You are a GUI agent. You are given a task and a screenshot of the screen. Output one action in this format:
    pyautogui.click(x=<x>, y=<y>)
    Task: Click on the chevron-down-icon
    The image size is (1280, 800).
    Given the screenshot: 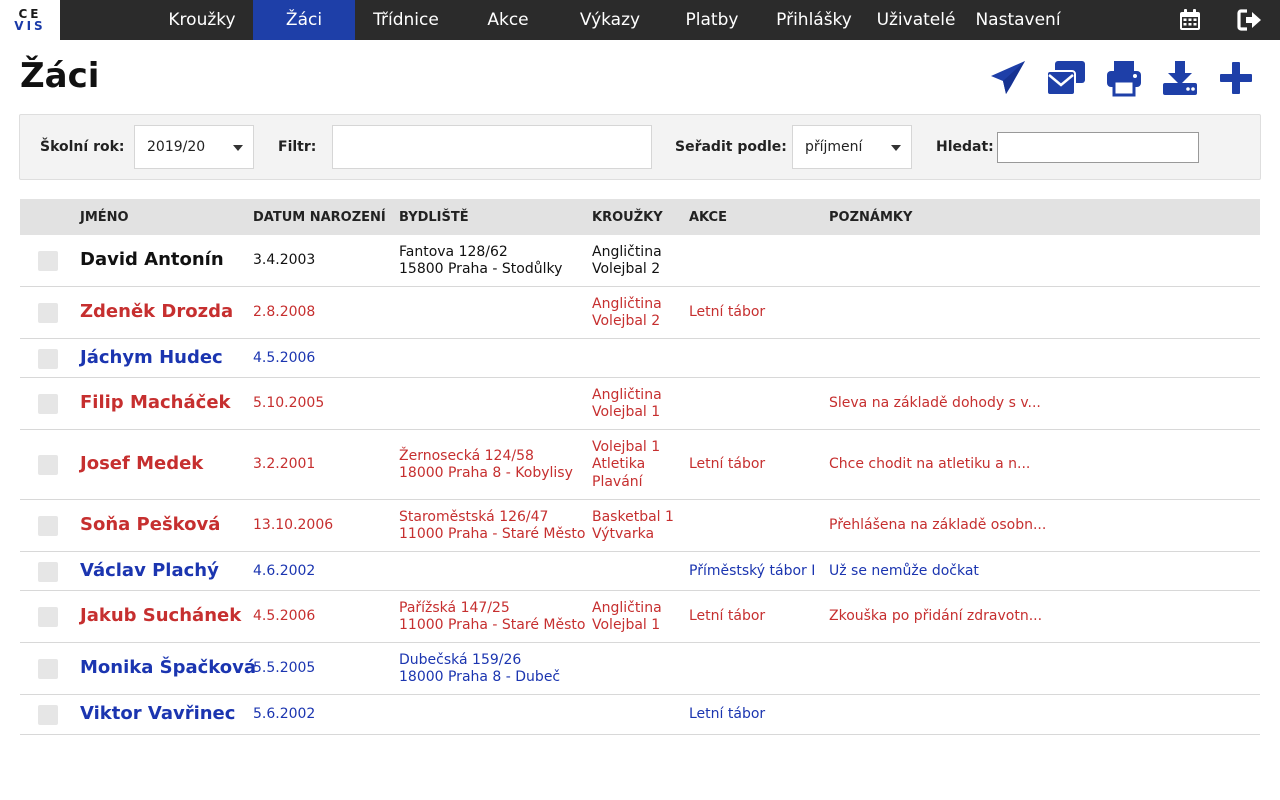 What is the action you would take?
    pyautogui.click(x=896, y=148)
    